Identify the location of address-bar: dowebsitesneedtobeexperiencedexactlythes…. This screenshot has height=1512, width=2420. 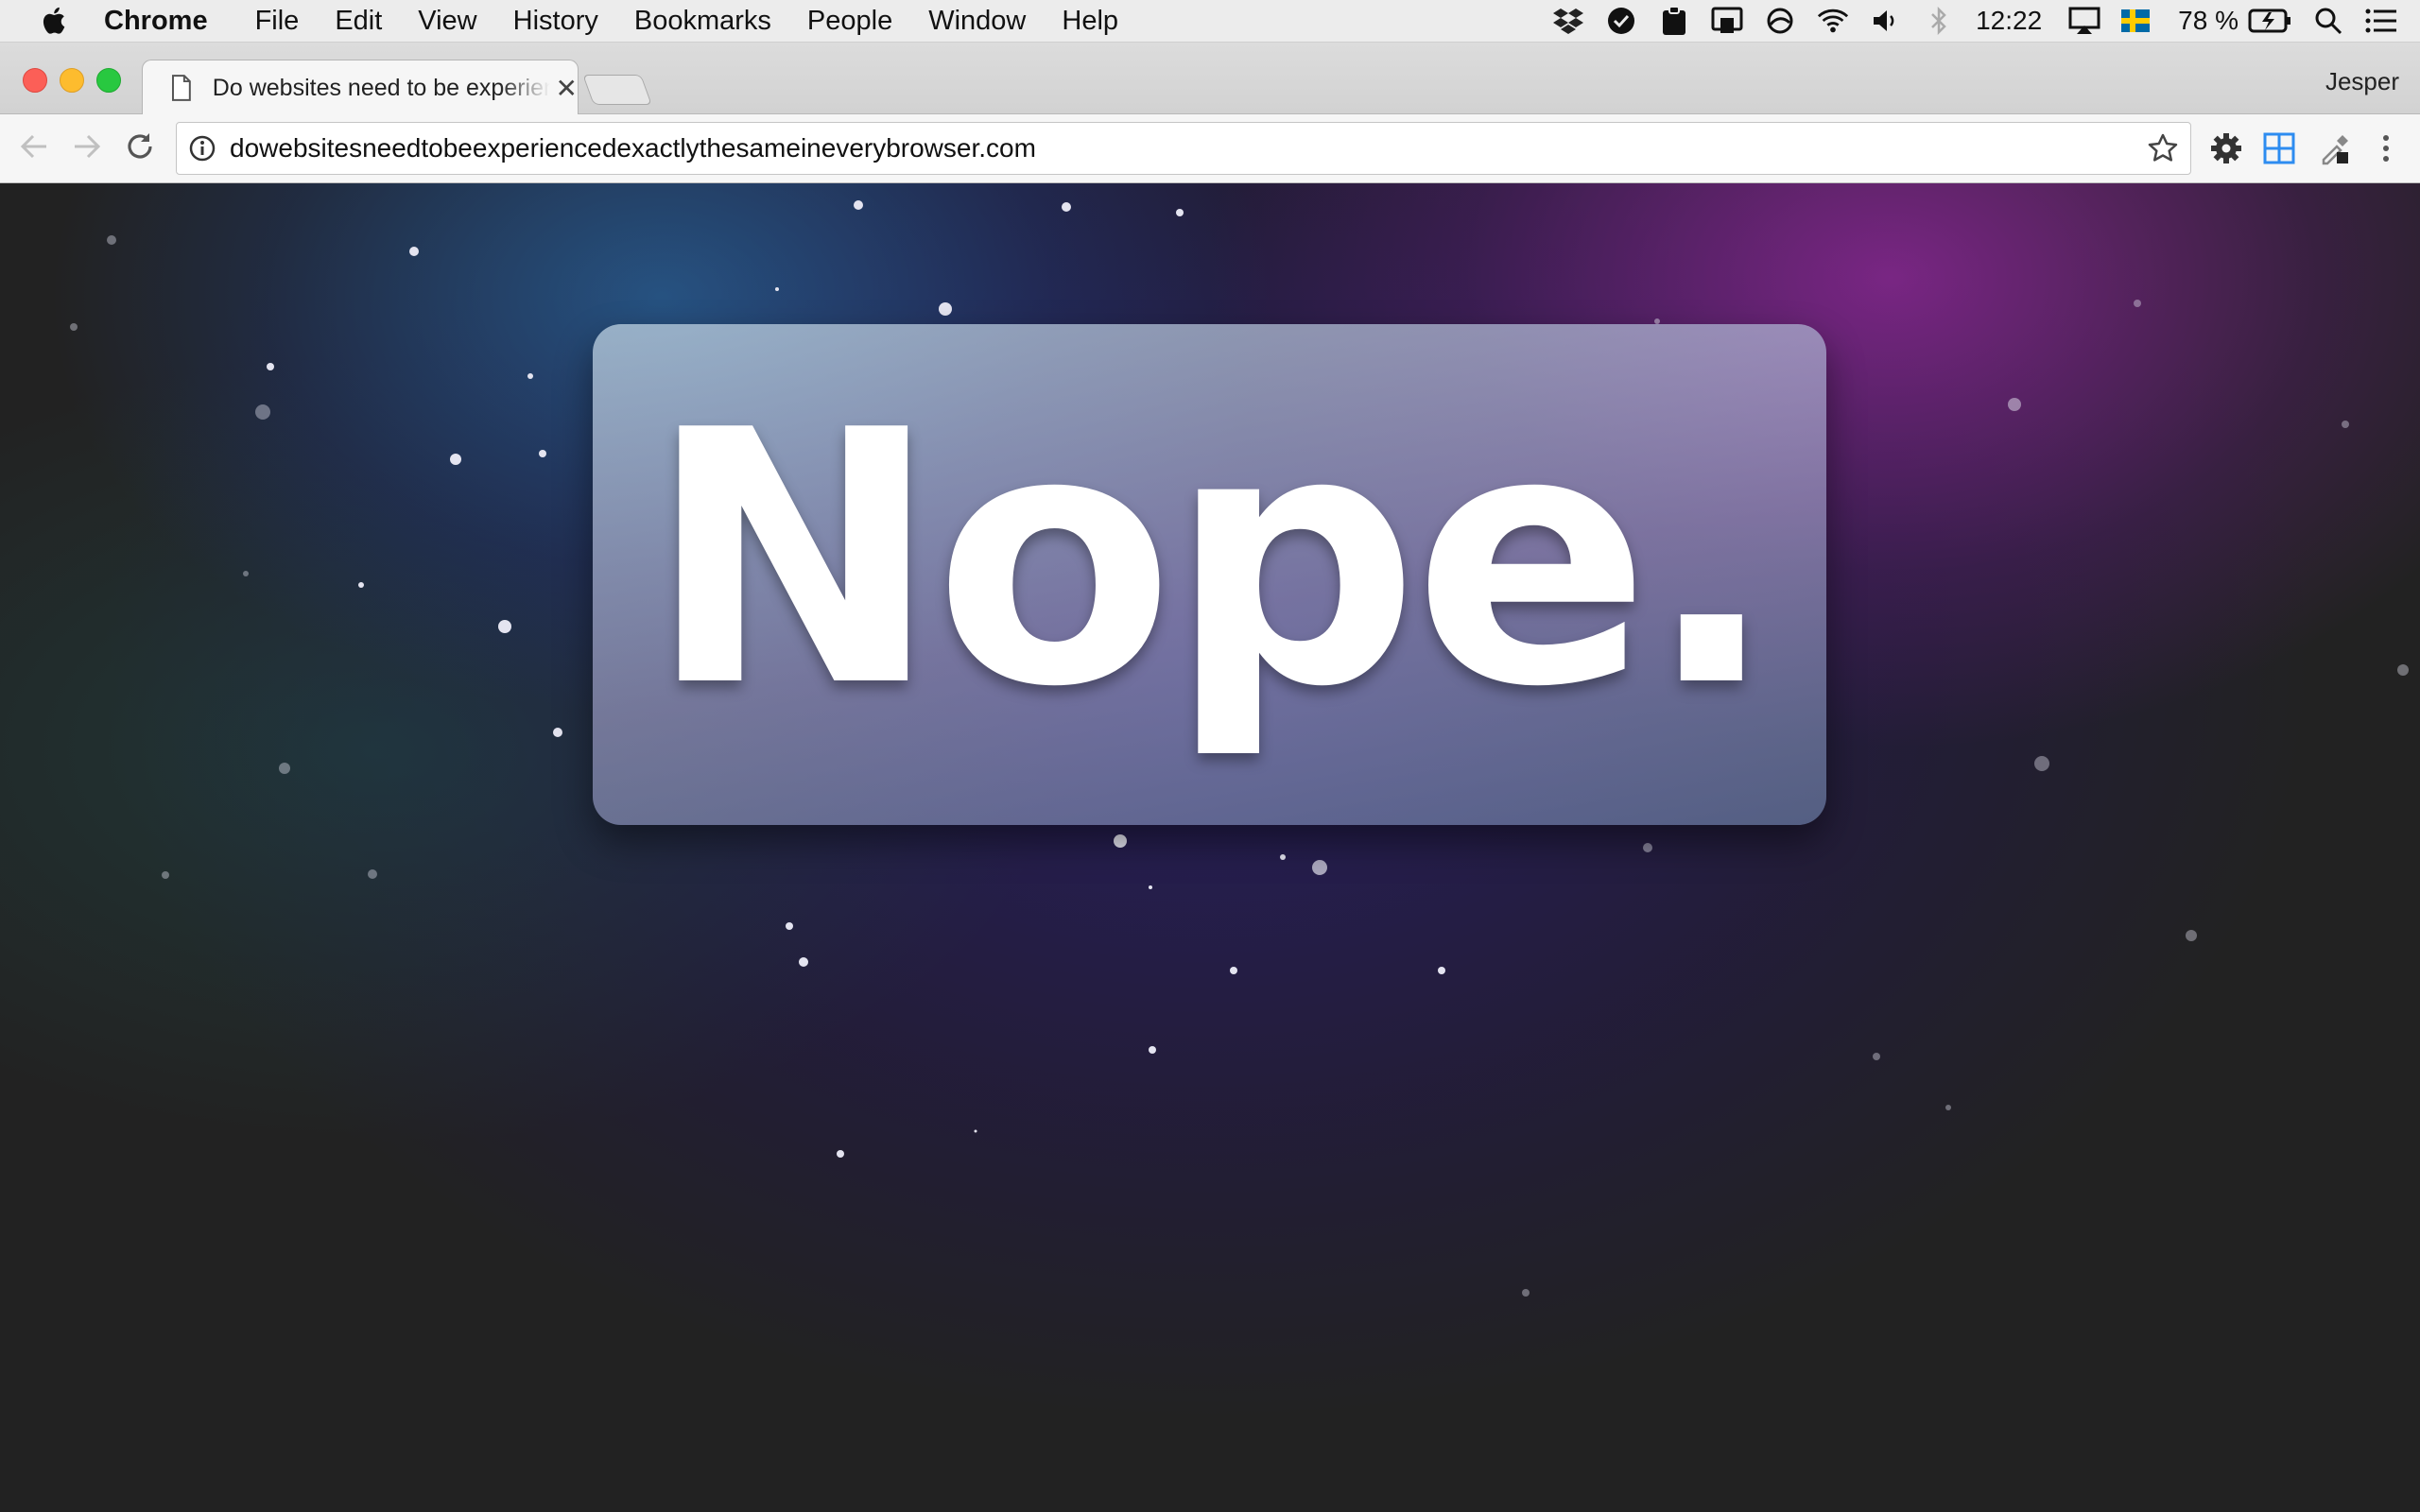
(1183, 148).